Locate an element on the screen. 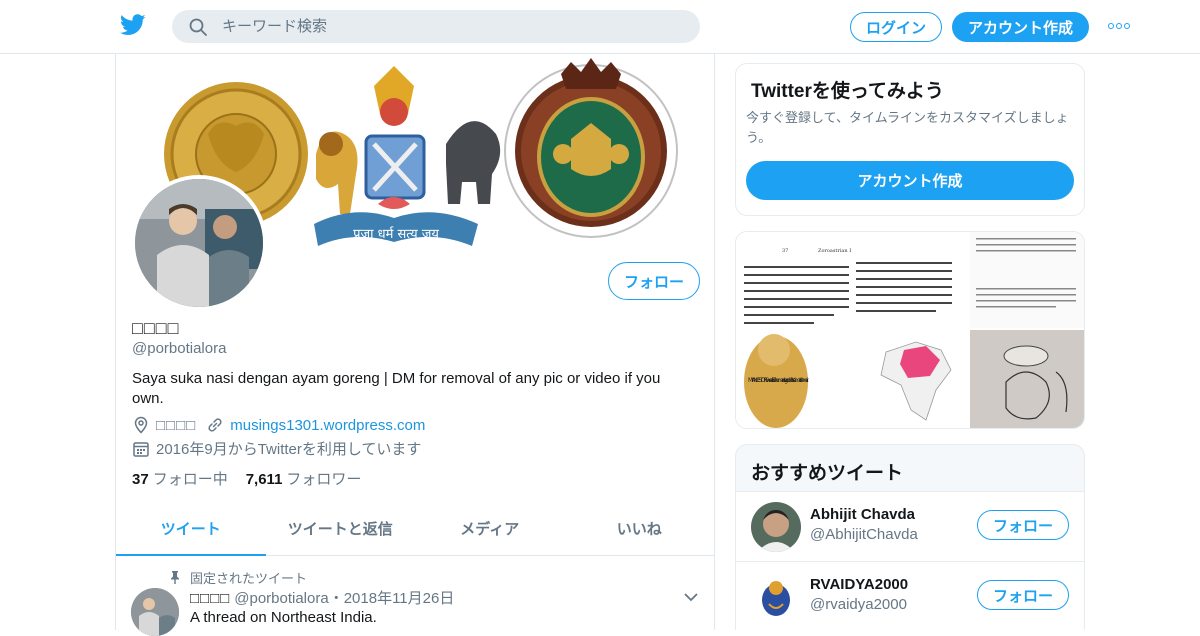  profile-website-link: musings1301.wordpress.com is located at coordinates (327, 425).